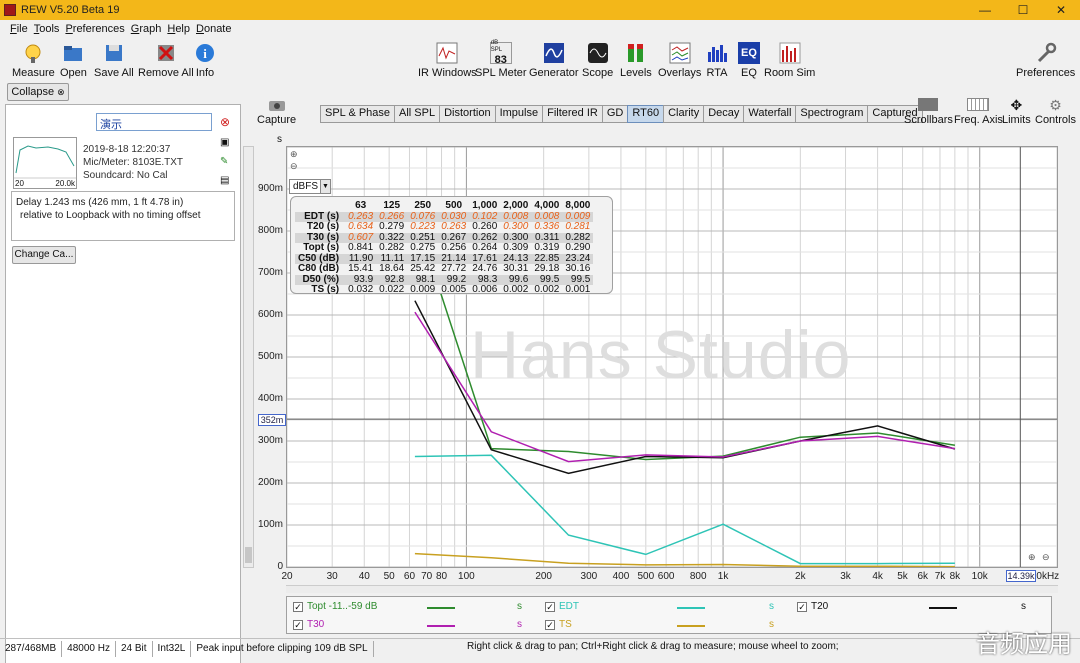 This screenshot has width=1080, height=663. What do you see at coordinates (547, 206) in the screenshot?
I see `table-column-header: 4,000` at bounding box center [547, 206].